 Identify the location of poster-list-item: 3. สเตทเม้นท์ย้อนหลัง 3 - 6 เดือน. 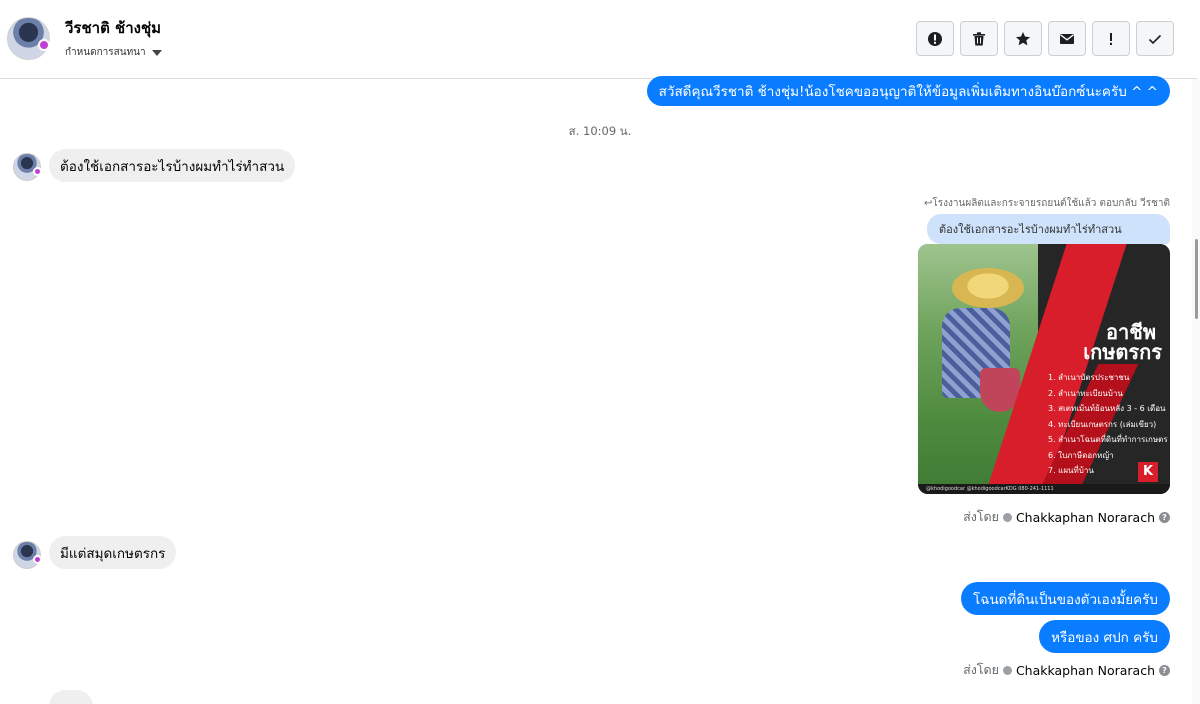
(1107, 408).